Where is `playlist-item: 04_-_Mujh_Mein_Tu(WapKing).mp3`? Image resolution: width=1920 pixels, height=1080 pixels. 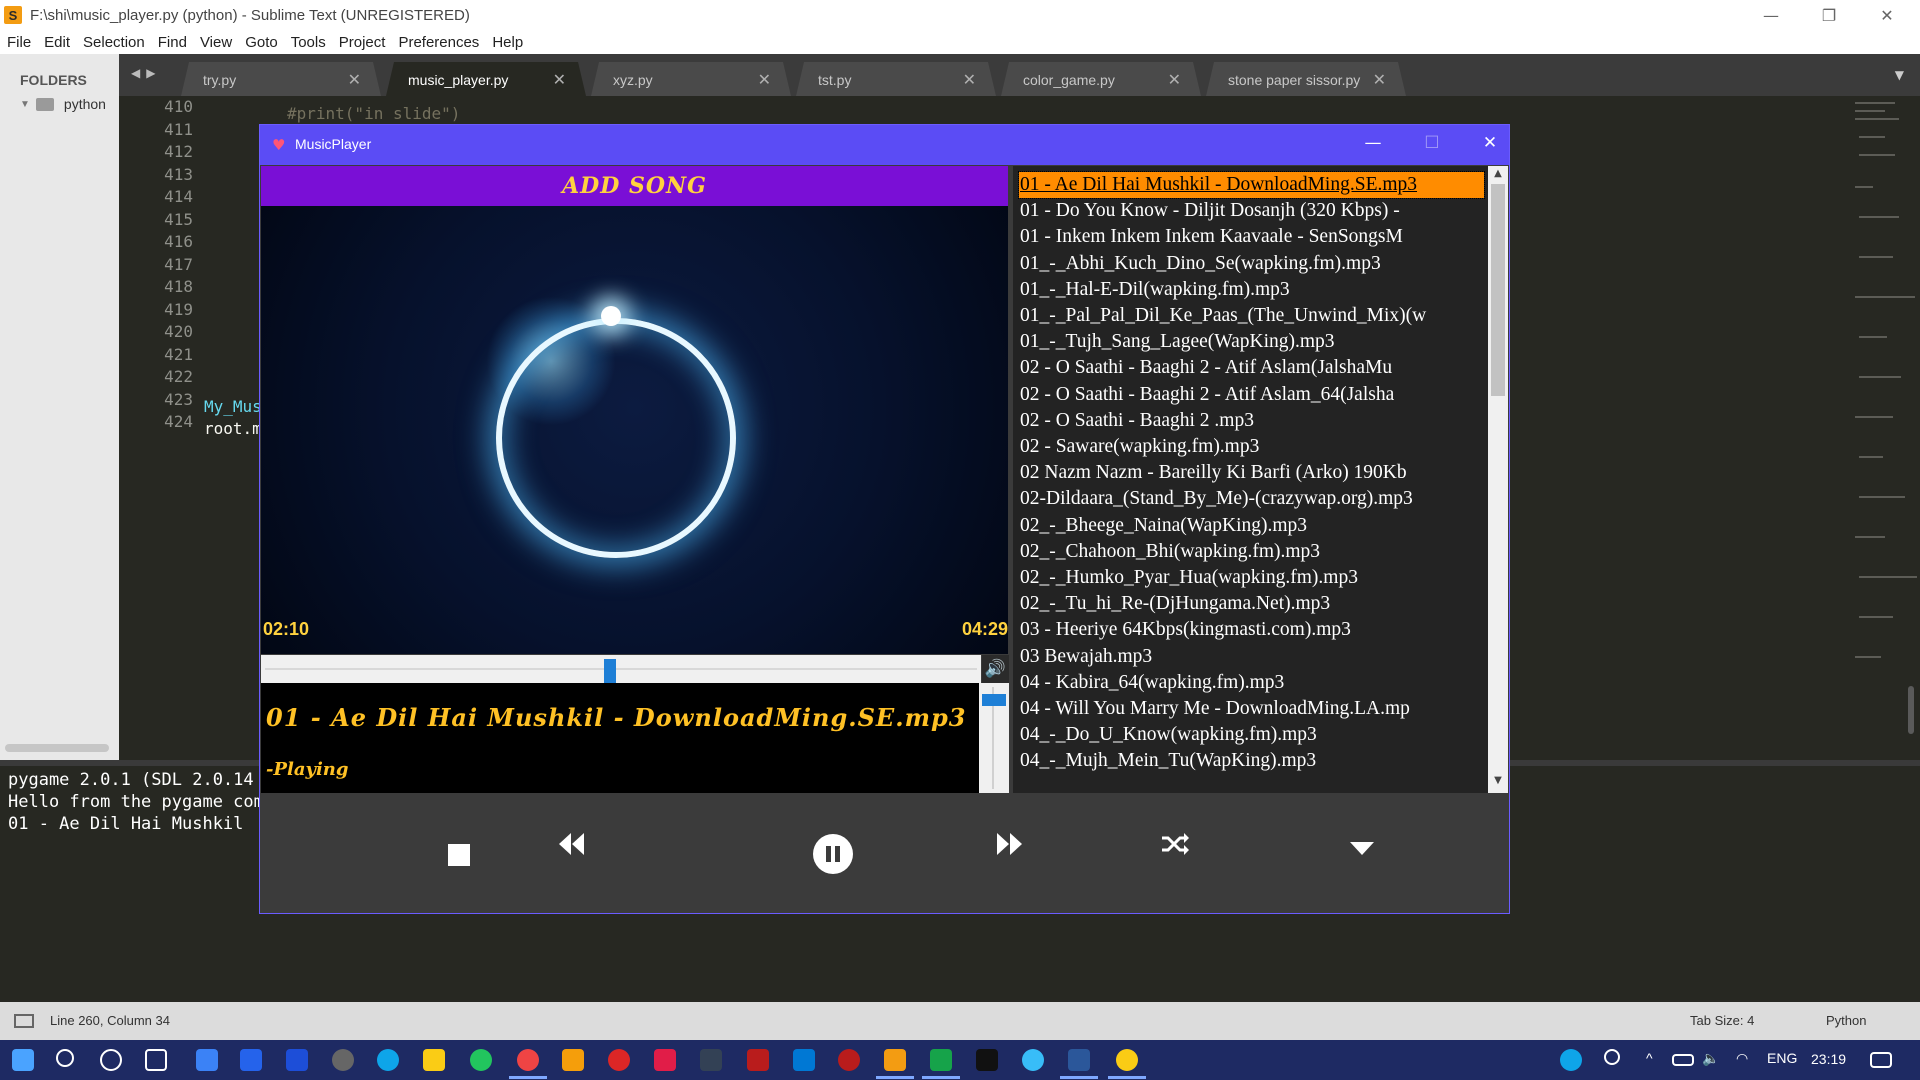 playlist-item: 04_-_Mujh_Mein_Tu(WapKing).mp3 is located at coordinates (1251, 761).